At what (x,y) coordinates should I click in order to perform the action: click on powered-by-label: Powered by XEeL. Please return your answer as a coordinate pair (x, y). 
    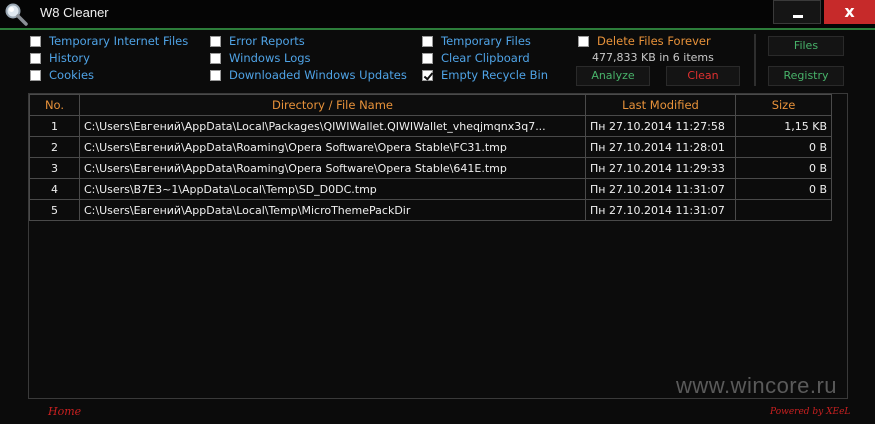
    Looking at the image, I should click on (810, 412).